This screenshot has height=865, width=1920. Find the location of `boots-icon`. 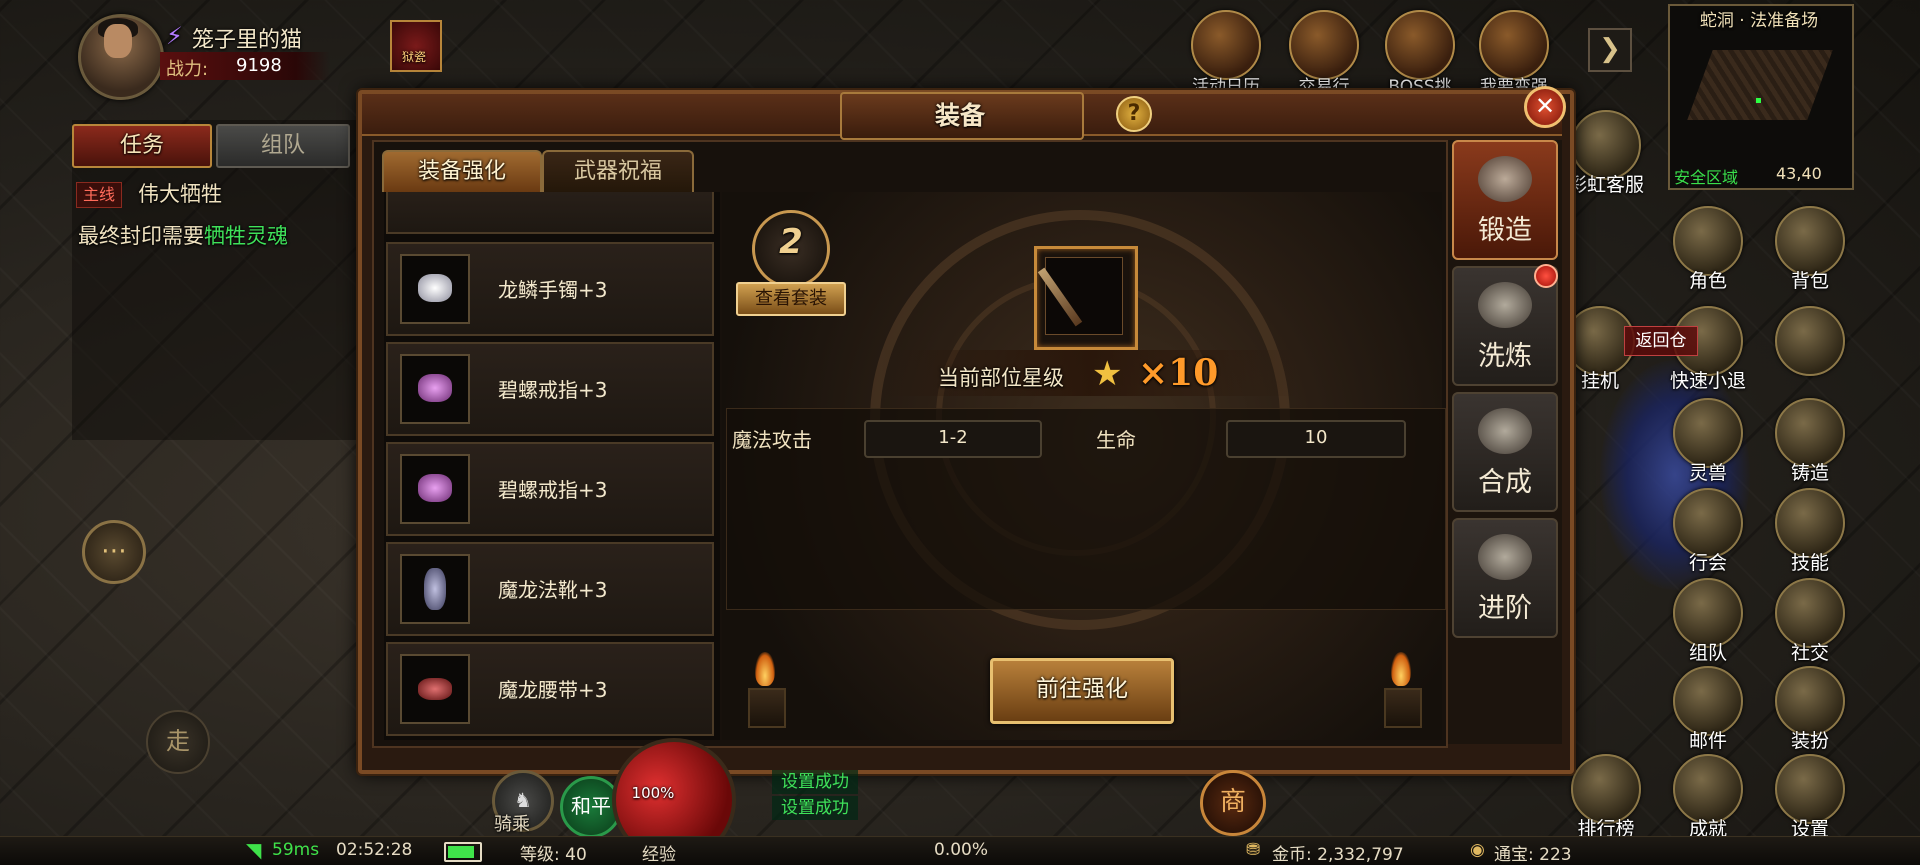

boots-icon is located at coordinates (435, 589).